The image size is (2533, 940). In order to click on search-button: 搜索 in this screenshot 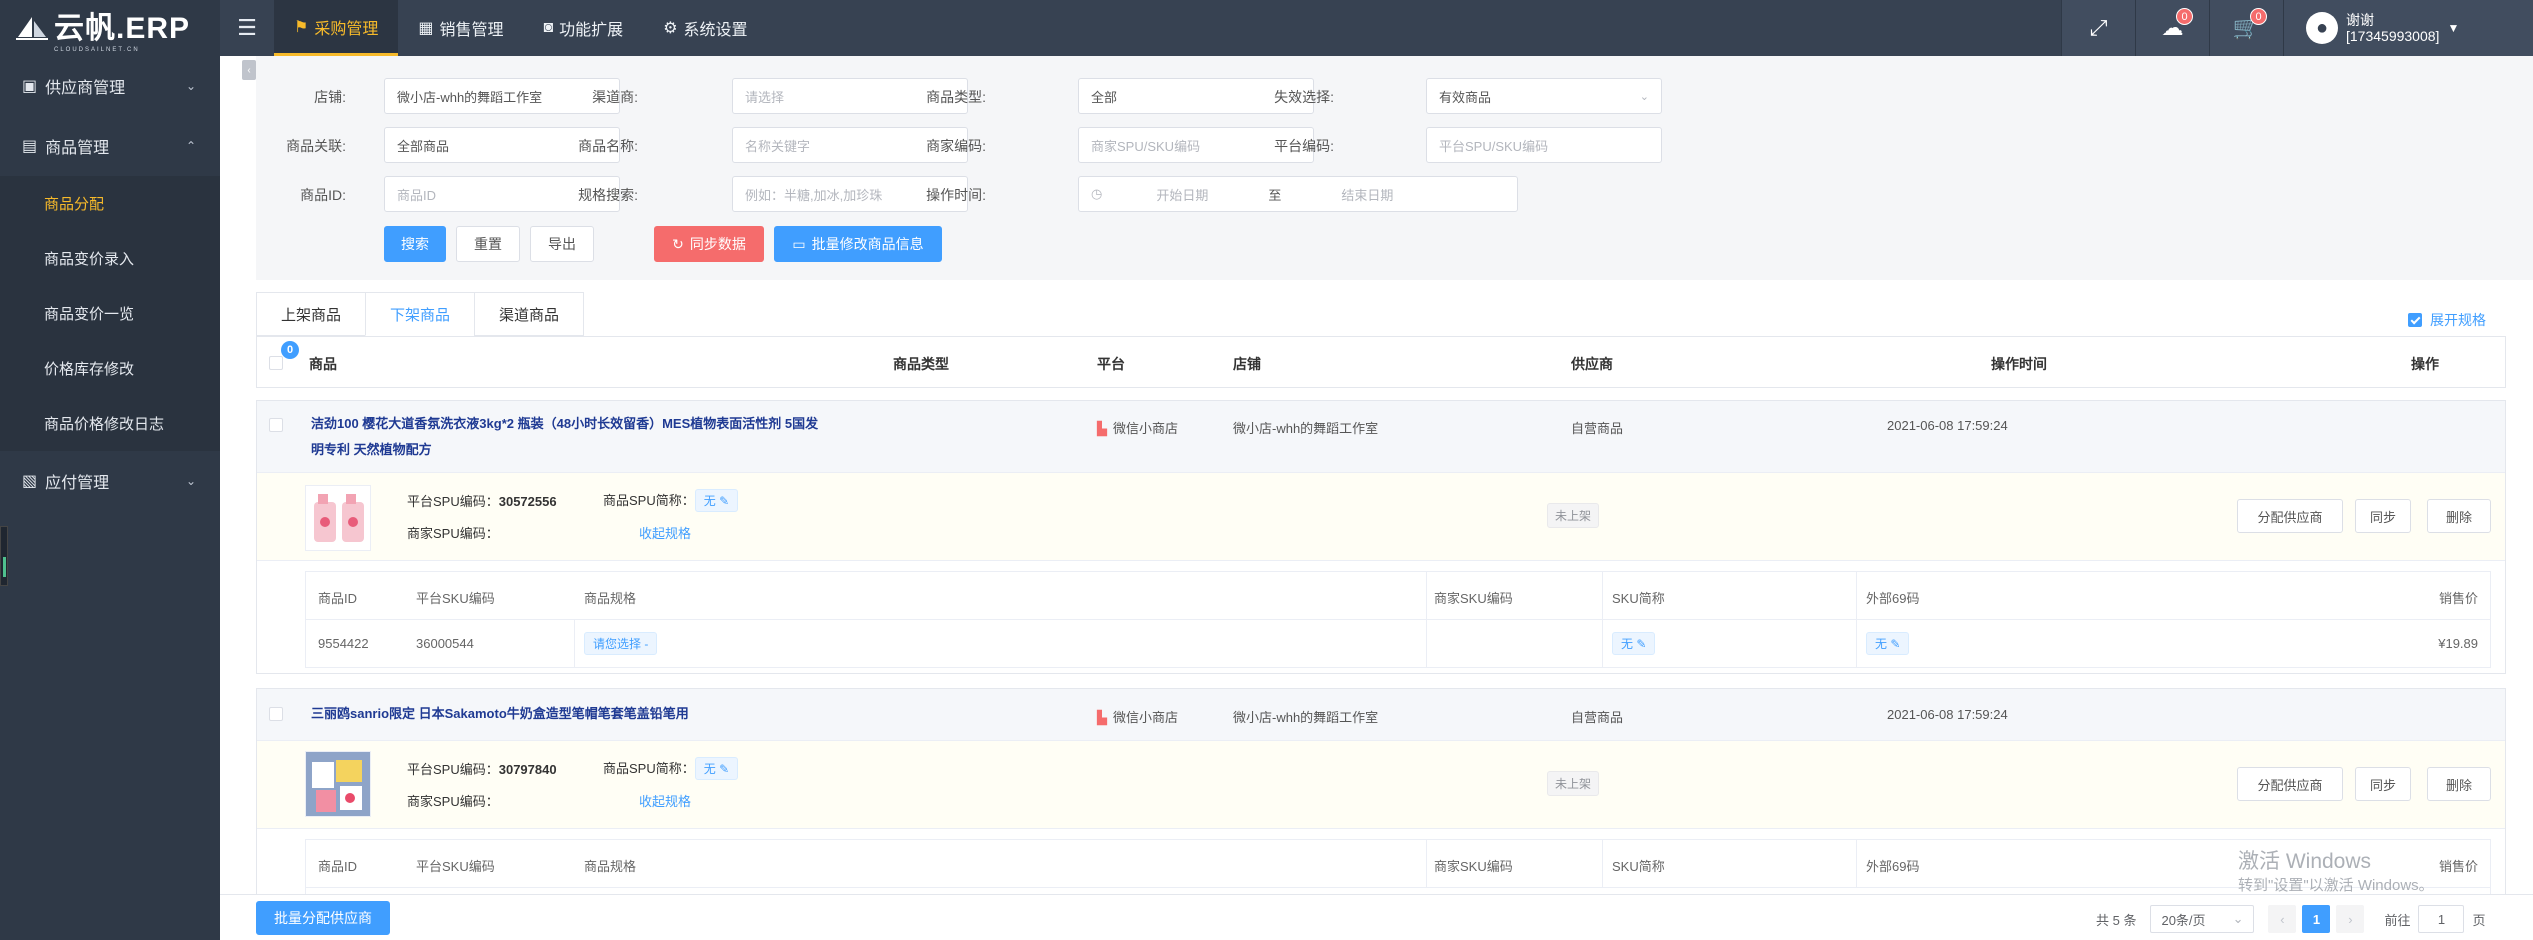, I will do `click(415, 244)`.